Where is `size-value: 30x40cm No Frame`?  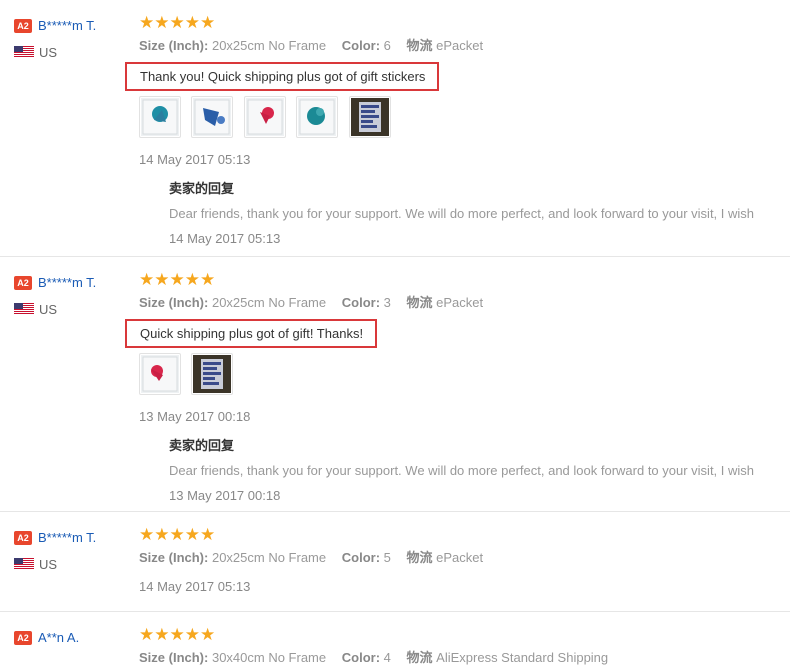
size-value: 30x40cm No Frame is located at coordinates (269, 657).